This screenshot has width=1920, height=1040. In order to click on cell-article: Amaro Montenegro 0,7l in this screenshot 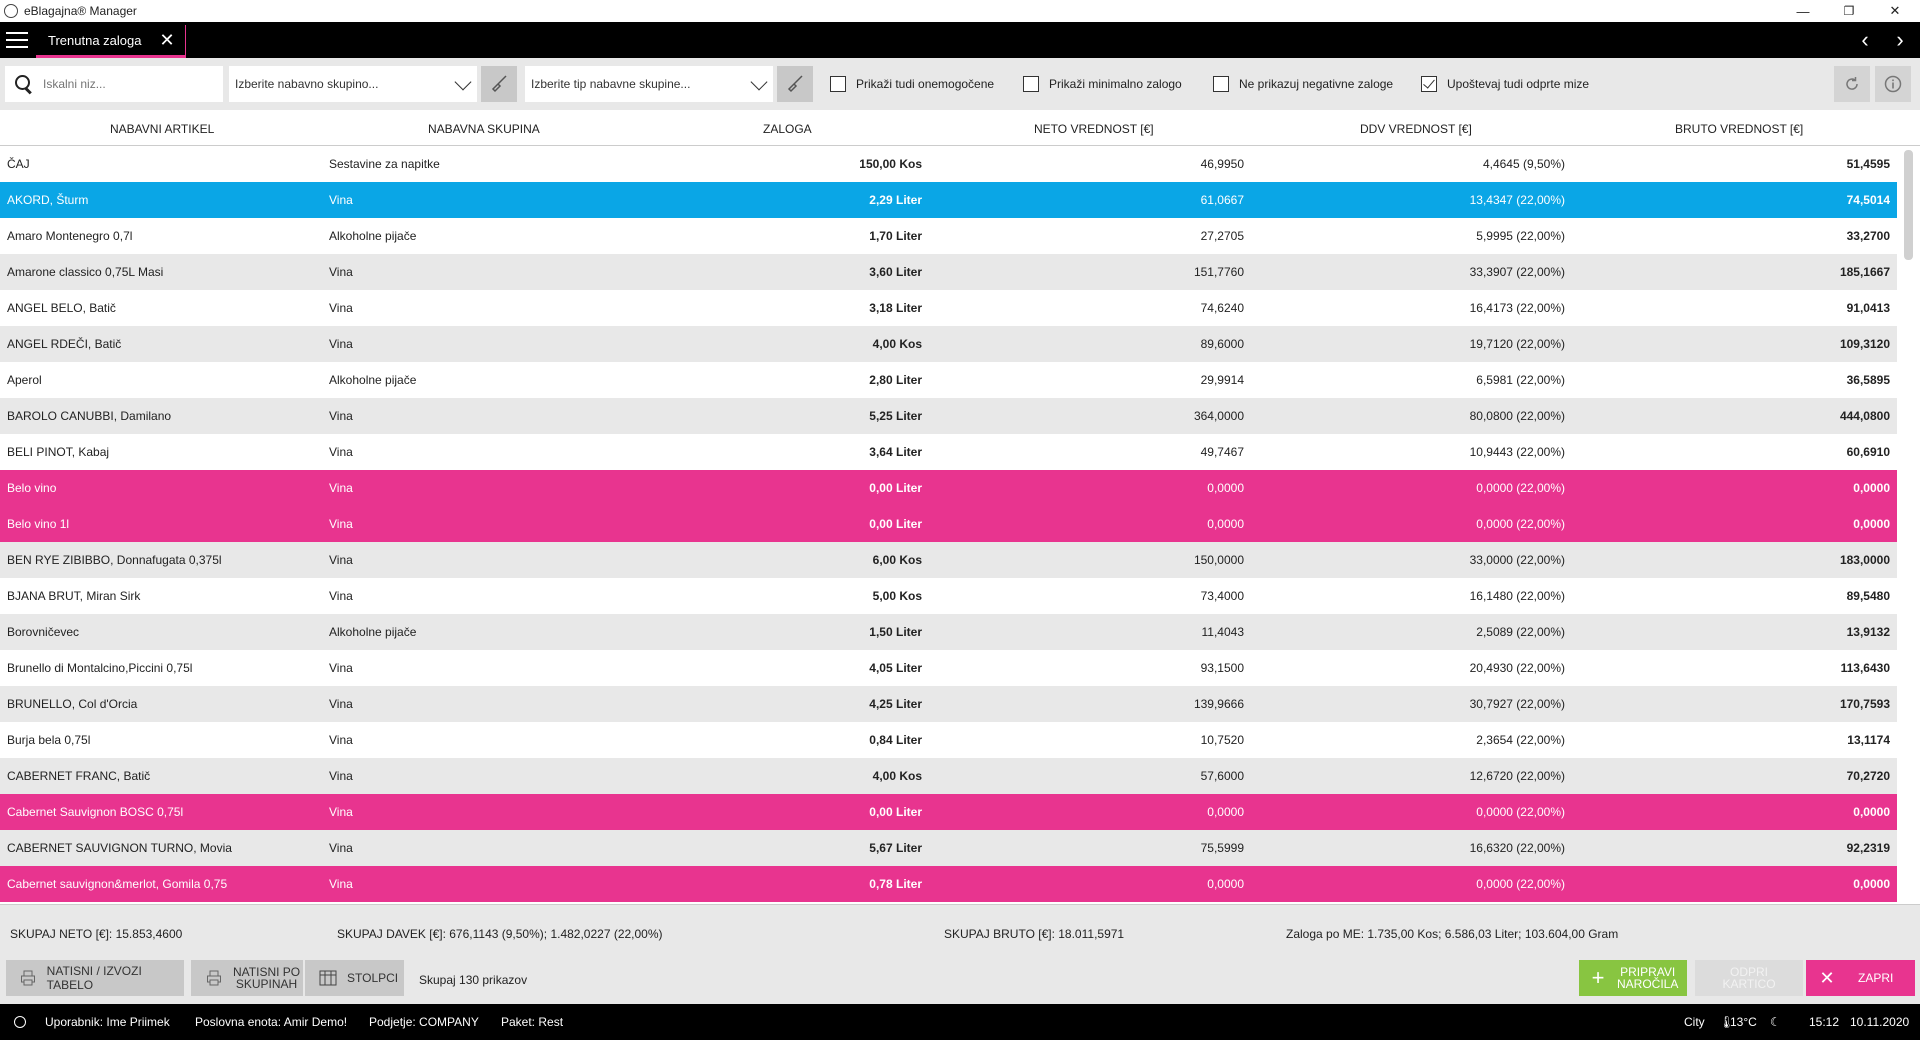, I will do `click(70, 236)`.